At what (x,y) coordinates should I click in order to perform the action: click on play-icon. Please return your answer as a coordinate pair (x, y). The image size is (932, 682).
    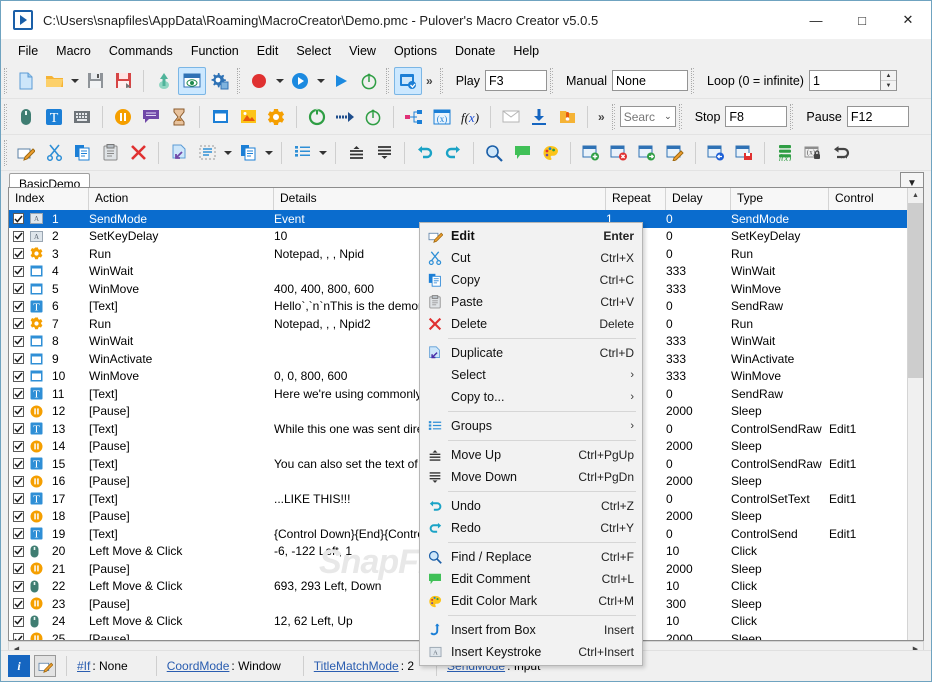
    Looking at the image, I should click on (300, 81).